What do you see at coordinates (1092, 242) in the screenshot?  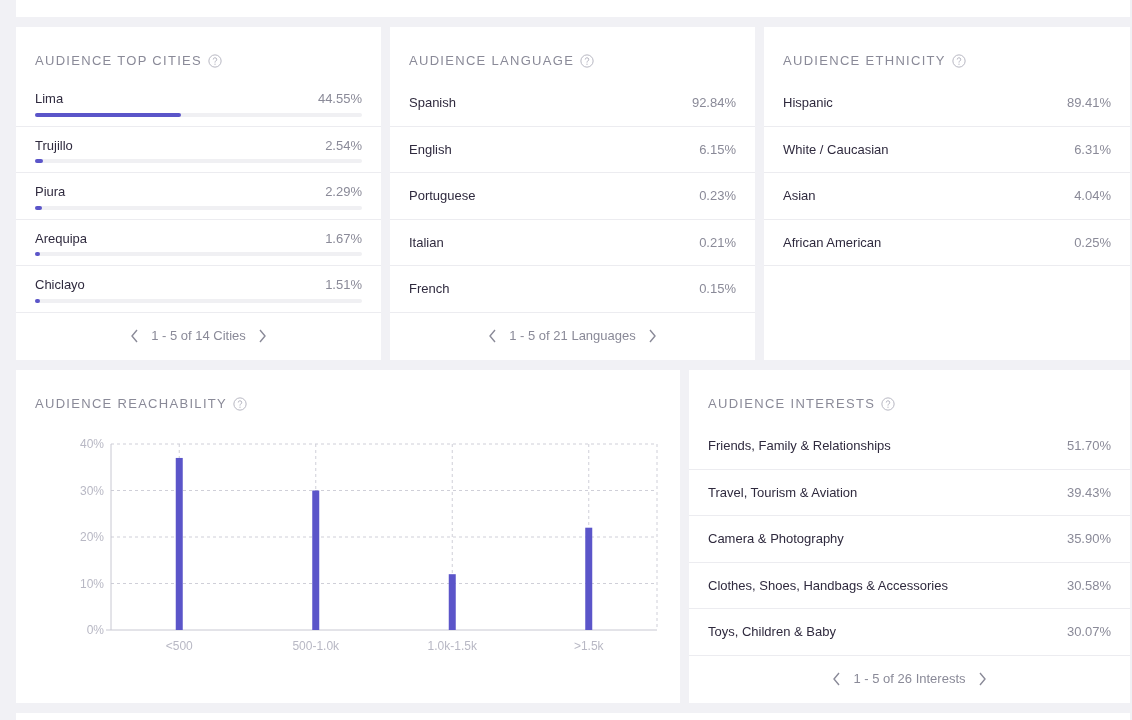 I see `percentage: 0.25%` at bounding box center [1092, 242].